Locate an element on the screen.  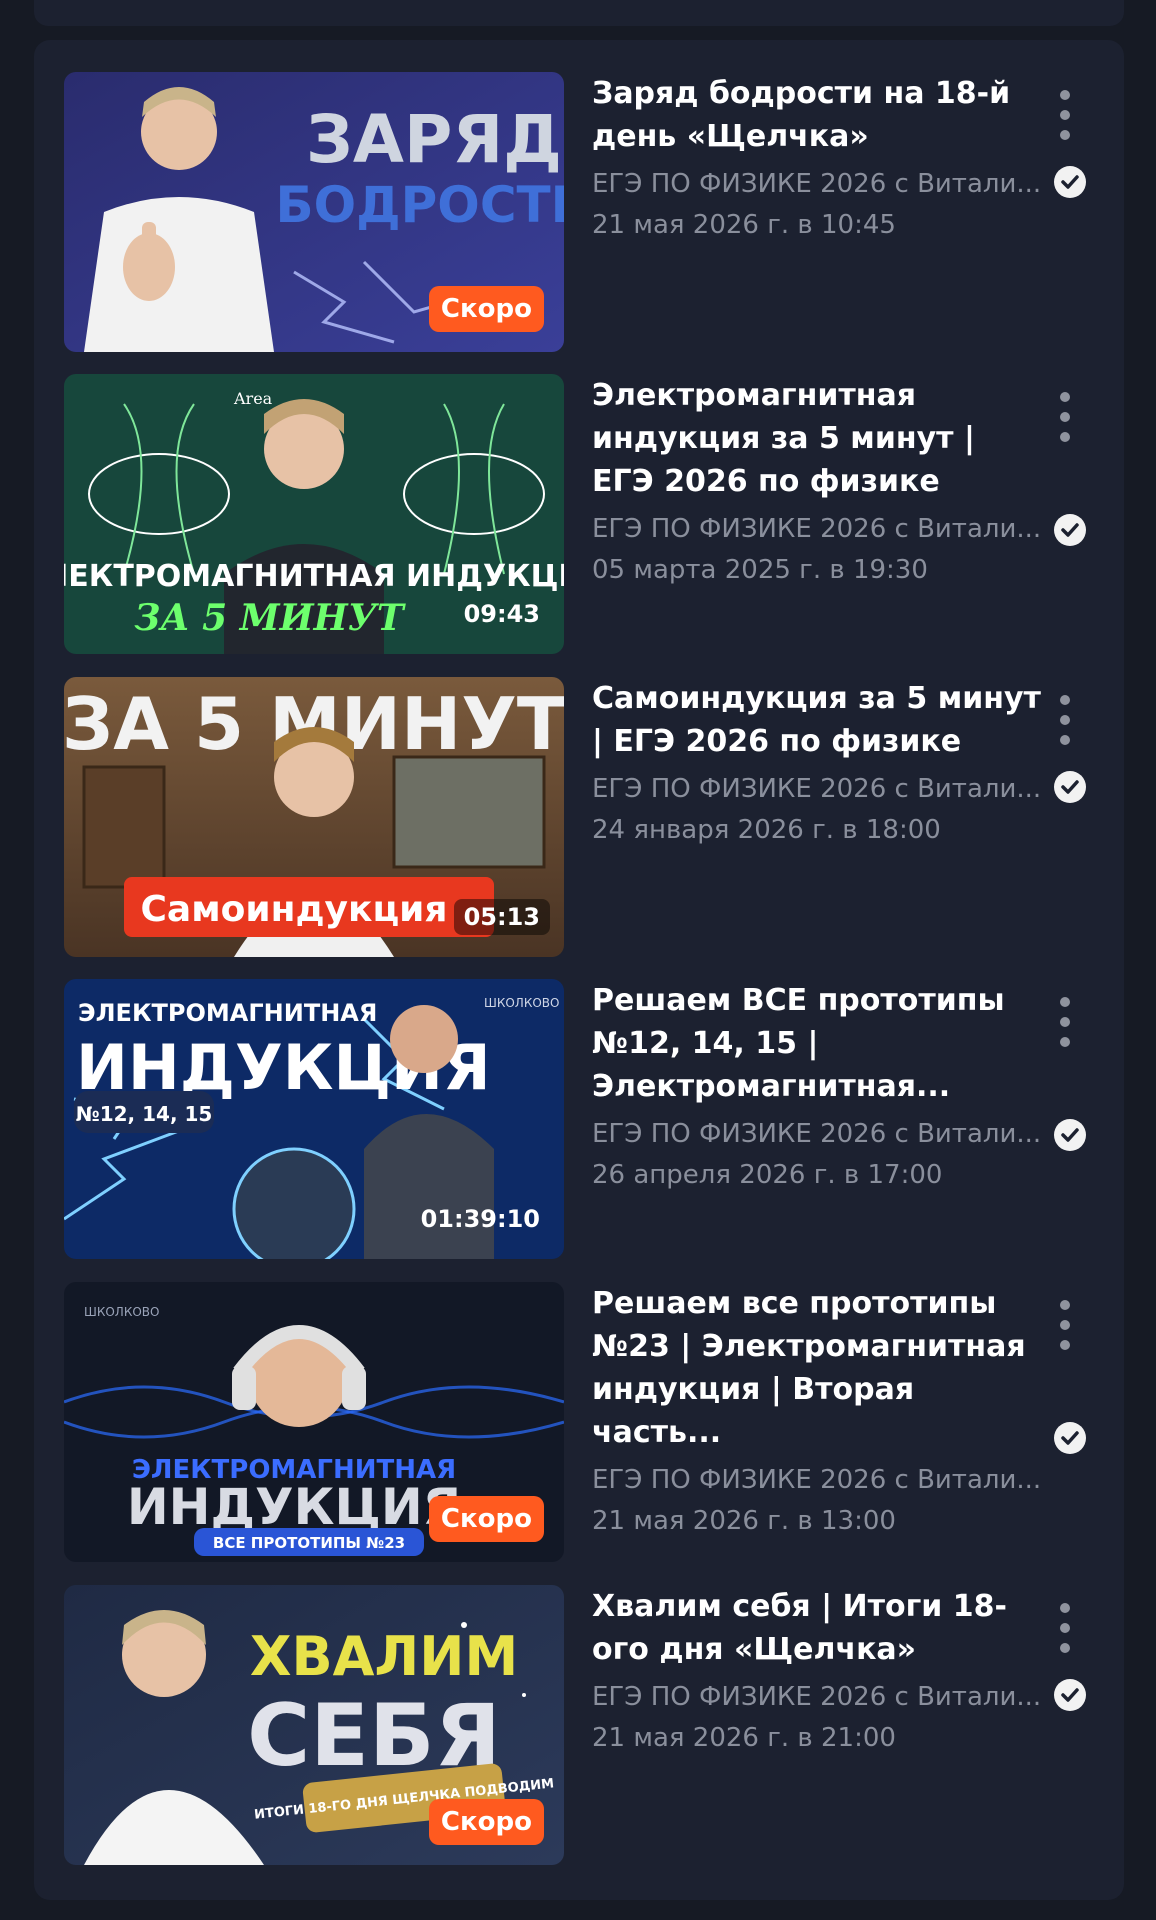
thumbnail-text: ИНДУКЦИЯ is located at coordinates (294, 1507).